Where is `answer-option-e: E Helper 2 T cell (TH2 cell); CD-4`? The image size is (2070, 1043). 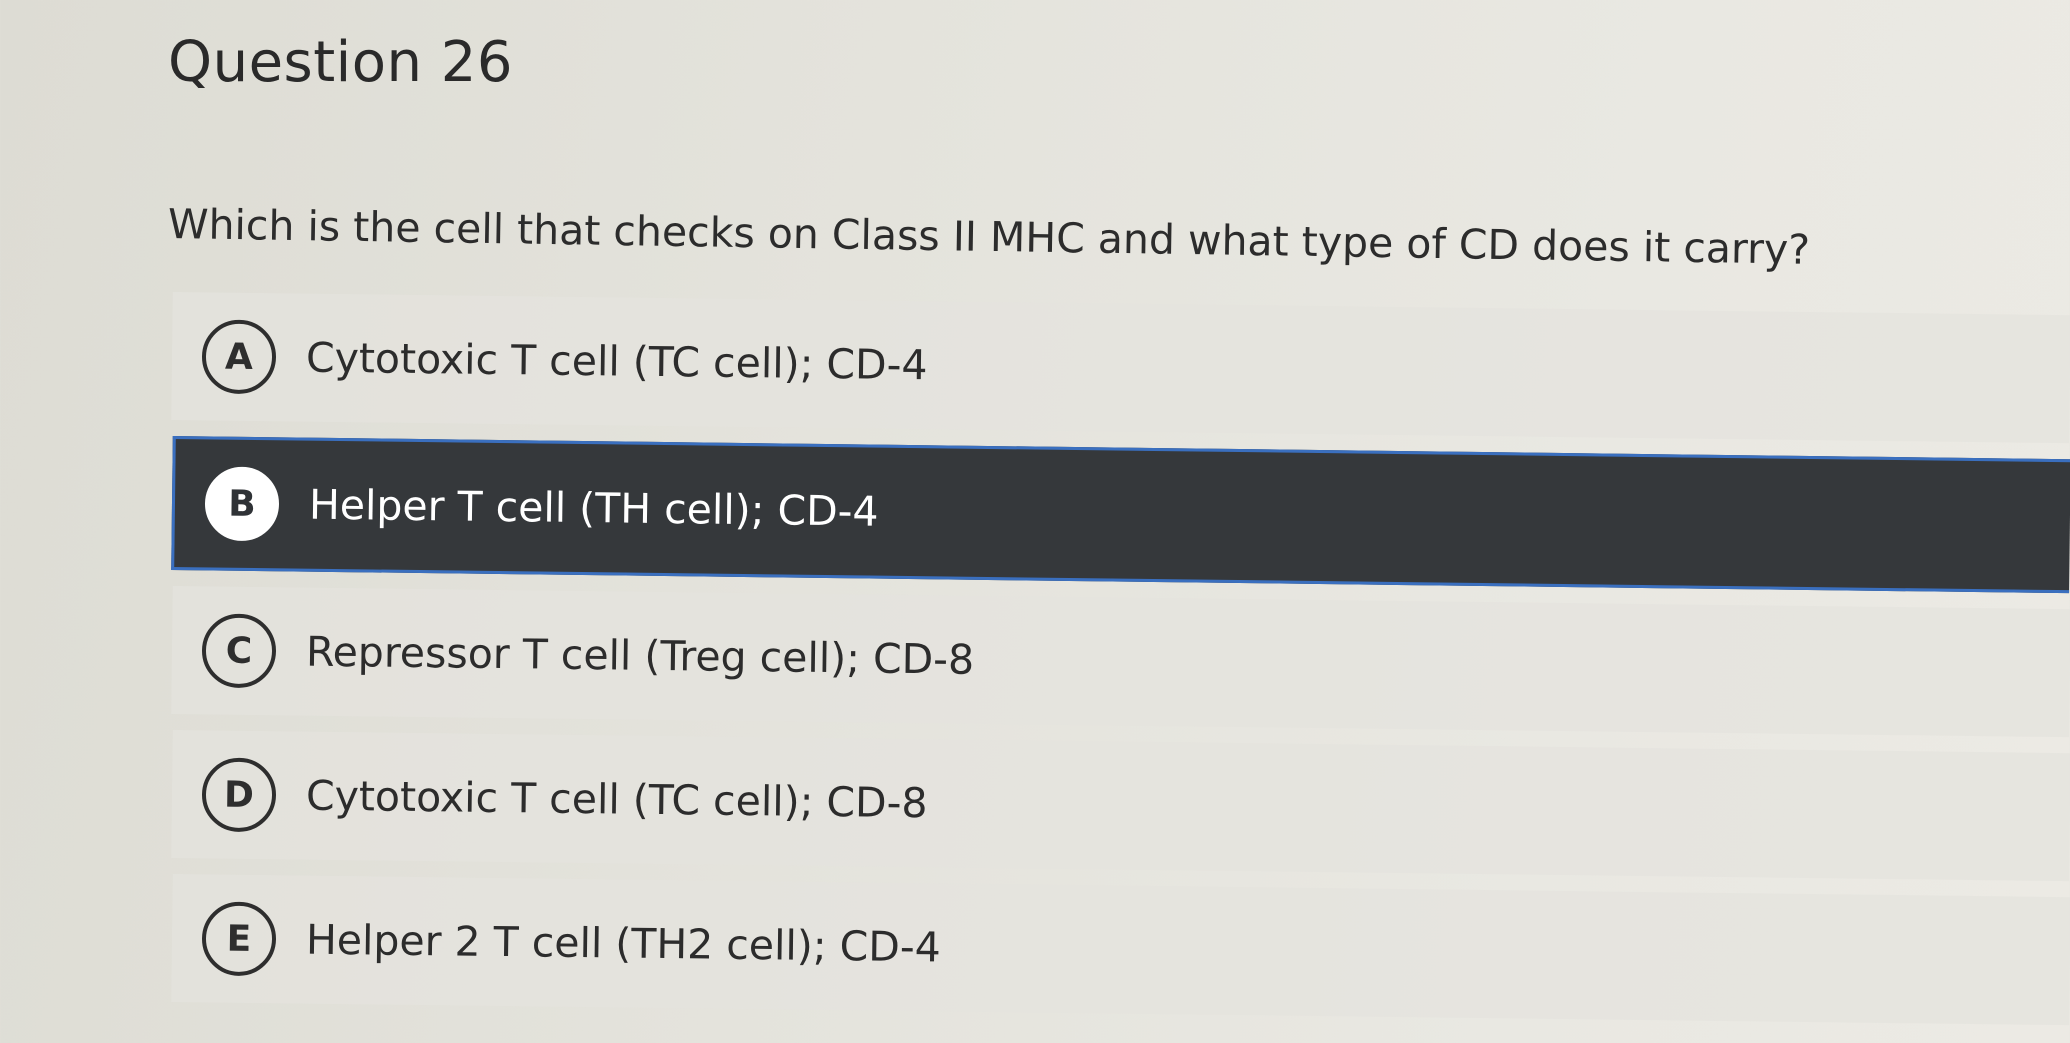
answer-option-e: E Helper 2 T cell (TH2 cell); CD-4 is located at coordinates (1120, 950).